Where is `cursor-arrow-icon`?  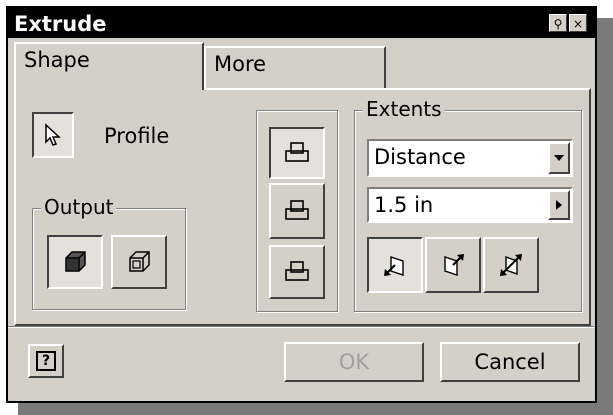 cursor-arrow-icon is located at coordinates (53, 134).